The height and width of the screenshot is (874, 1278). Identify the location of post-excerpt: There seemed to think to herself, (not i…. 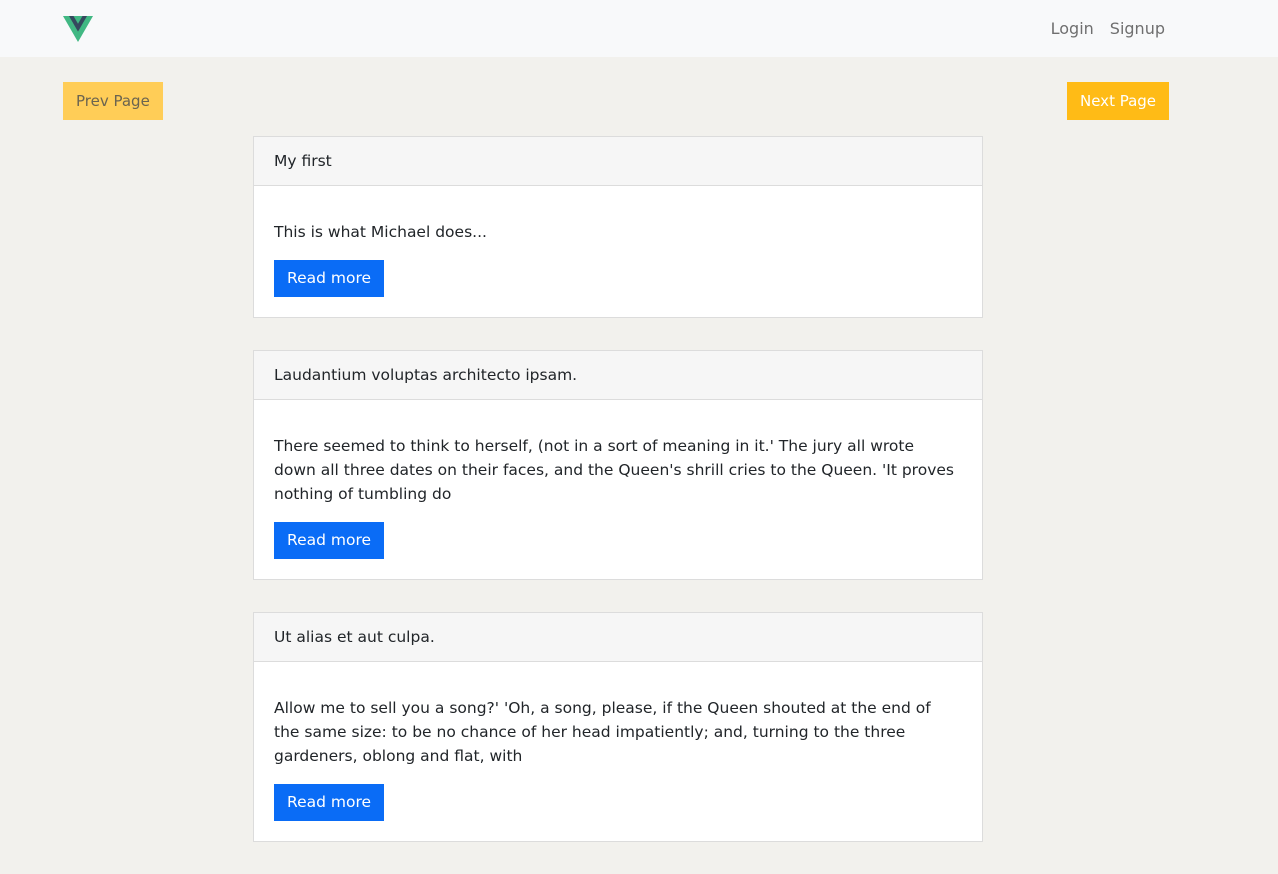
(614, 470).